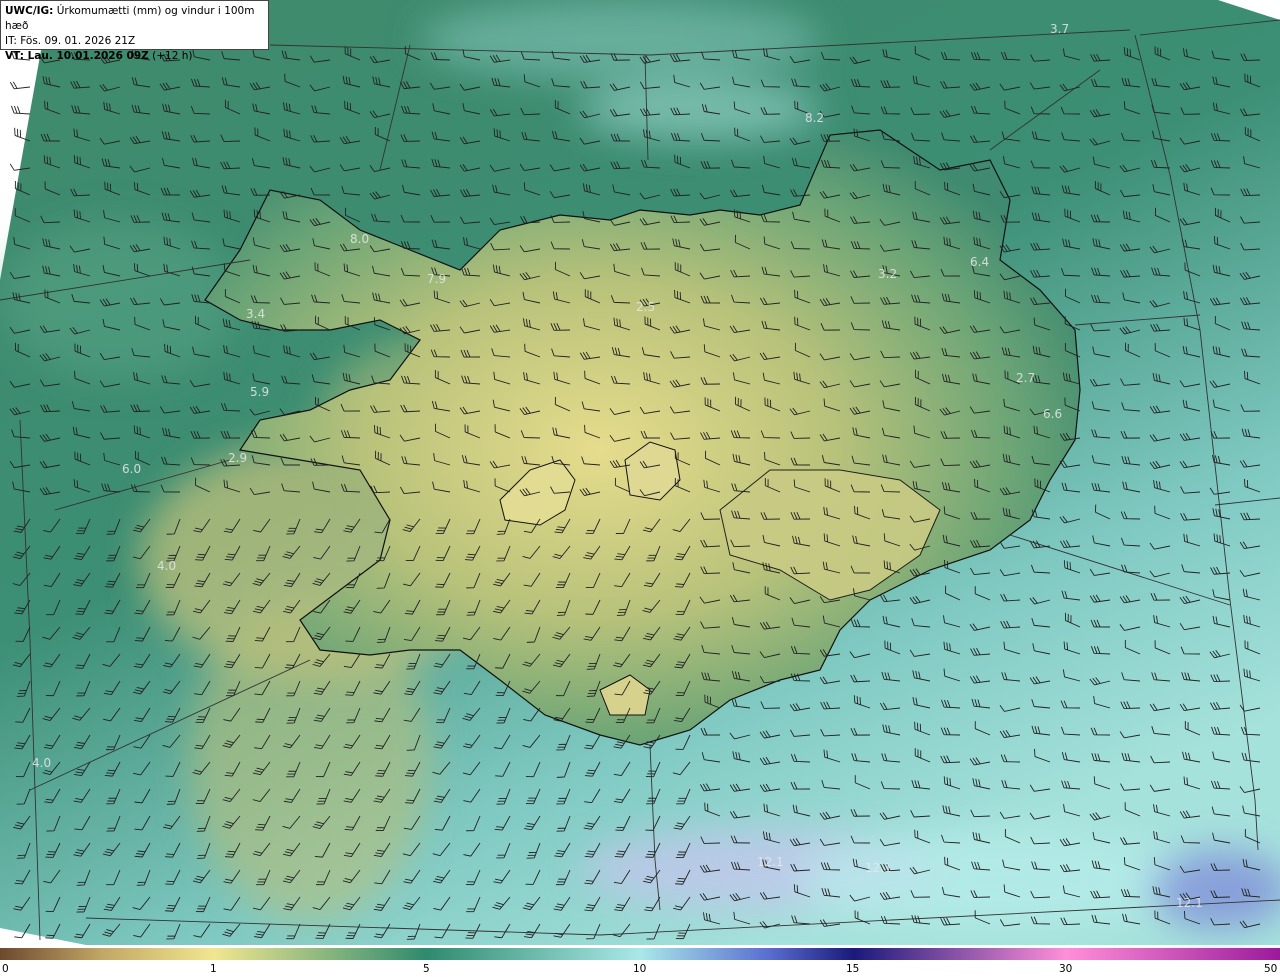  Describe the element at coordinates (255, 314) in the screenshot. I see `map-value: 3.4` at that location.